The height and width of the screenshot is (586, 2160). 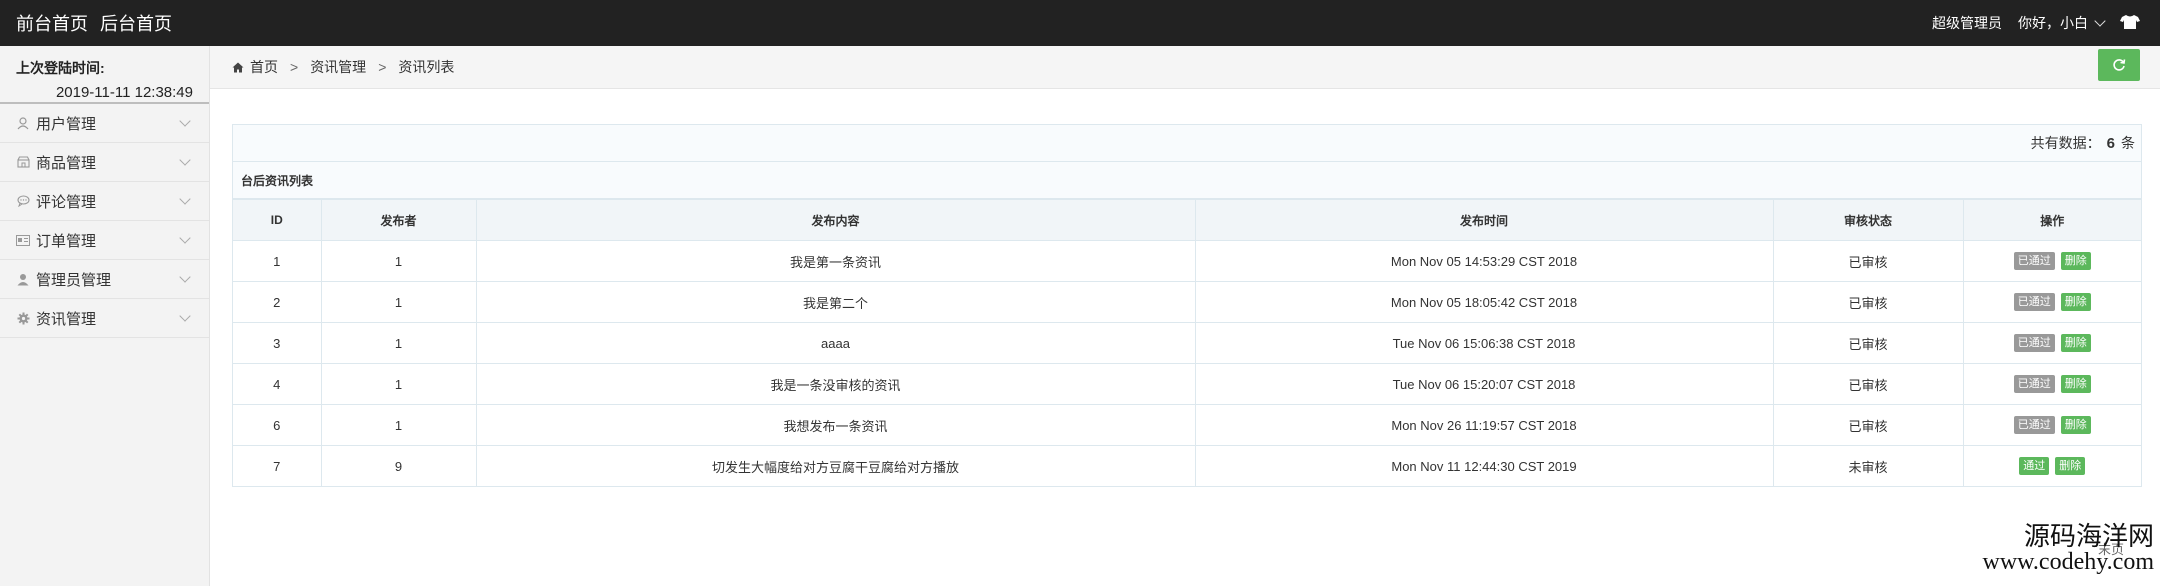 What do you see at coordinates (398, 465) in the screenshot?
I see `cell-publisher: 9` at bounding box center [398, 465].